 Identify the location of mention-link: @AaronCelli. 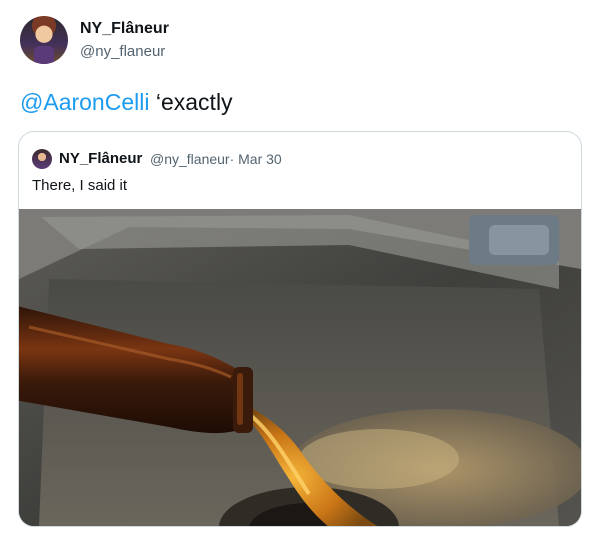
(84, 102).